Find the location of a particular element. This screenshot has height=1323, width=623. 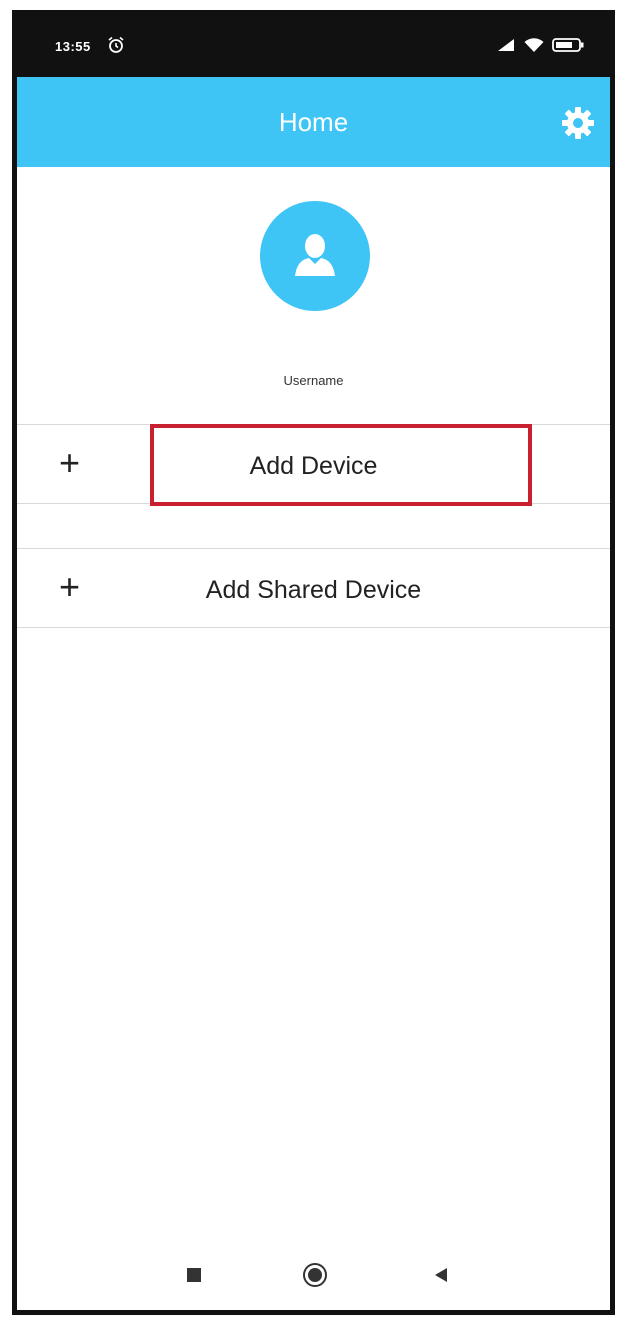

add-shared-device-row: + Add Shared Device is located at coordinates (313, 588).